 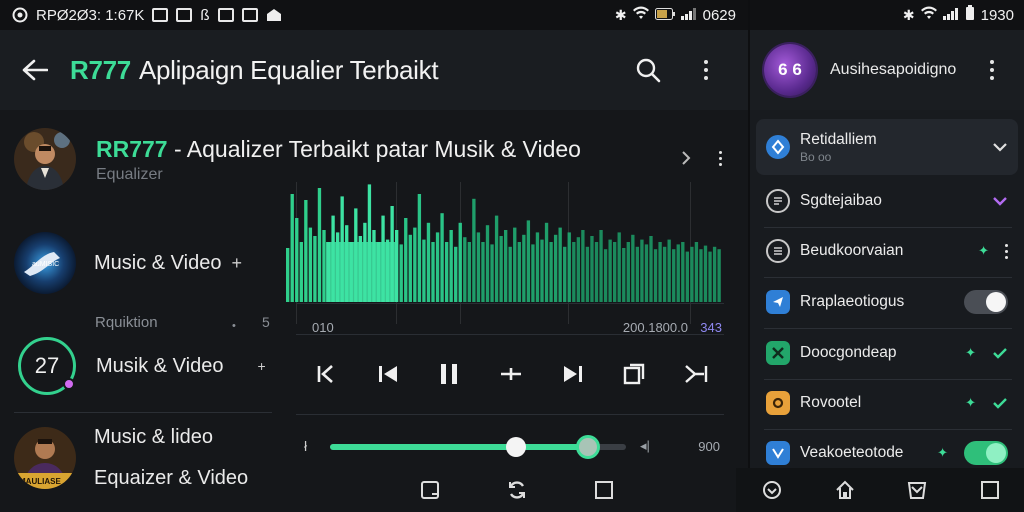 What do you see at coordinates (887, 70) in the screenshot?
I see `account-header: 6 6 Ausihesapoidigno` at bounding box center [887, 70].